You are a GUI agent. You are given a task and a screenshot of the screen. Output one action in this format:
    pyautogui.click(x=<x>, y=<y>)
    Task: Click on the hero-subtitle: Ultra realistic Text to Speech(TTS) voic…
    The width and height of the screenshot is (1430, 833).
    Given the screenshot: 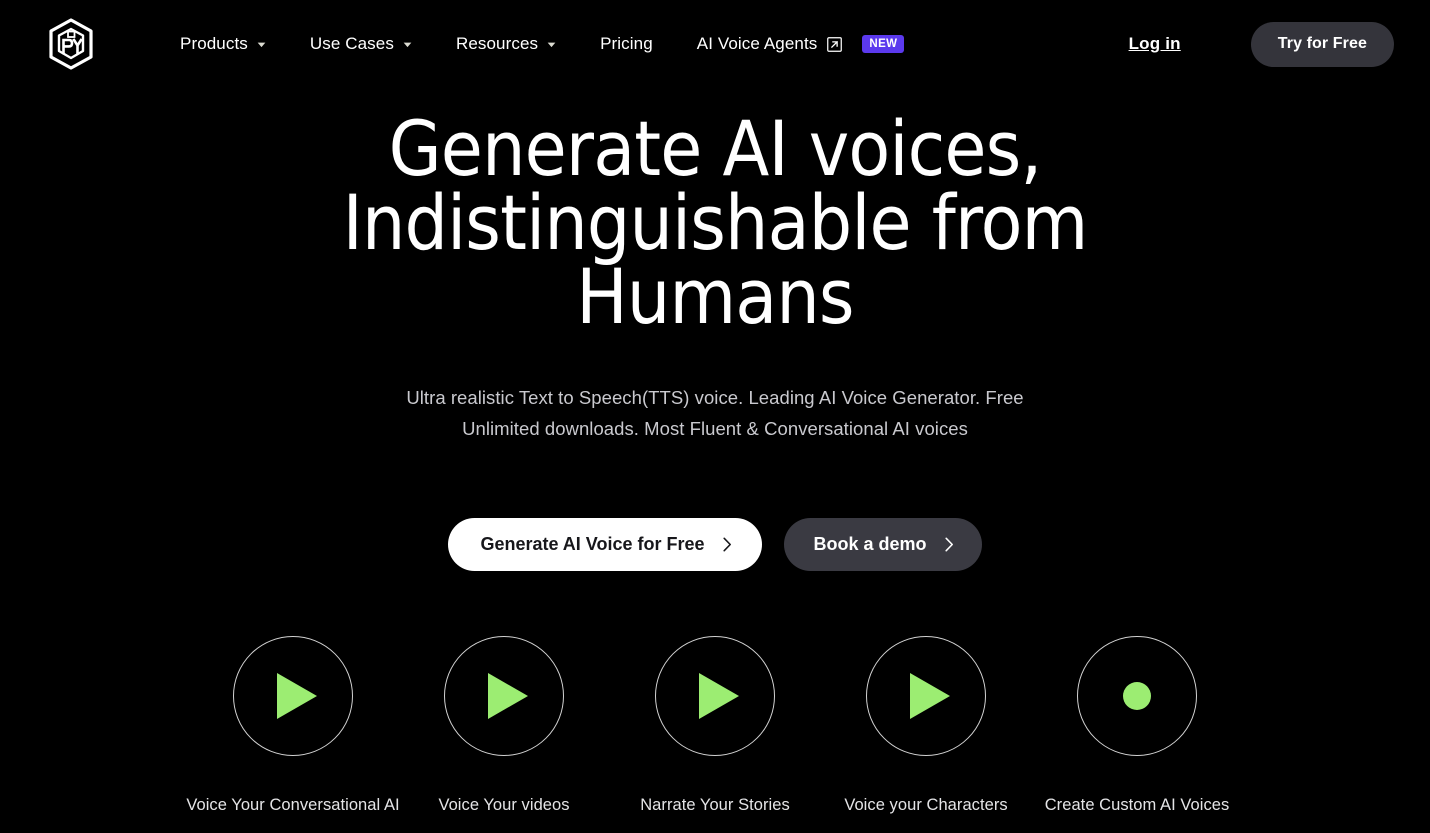 What is the action you would take?
    pyautogui.click(x=715, y=413)
    